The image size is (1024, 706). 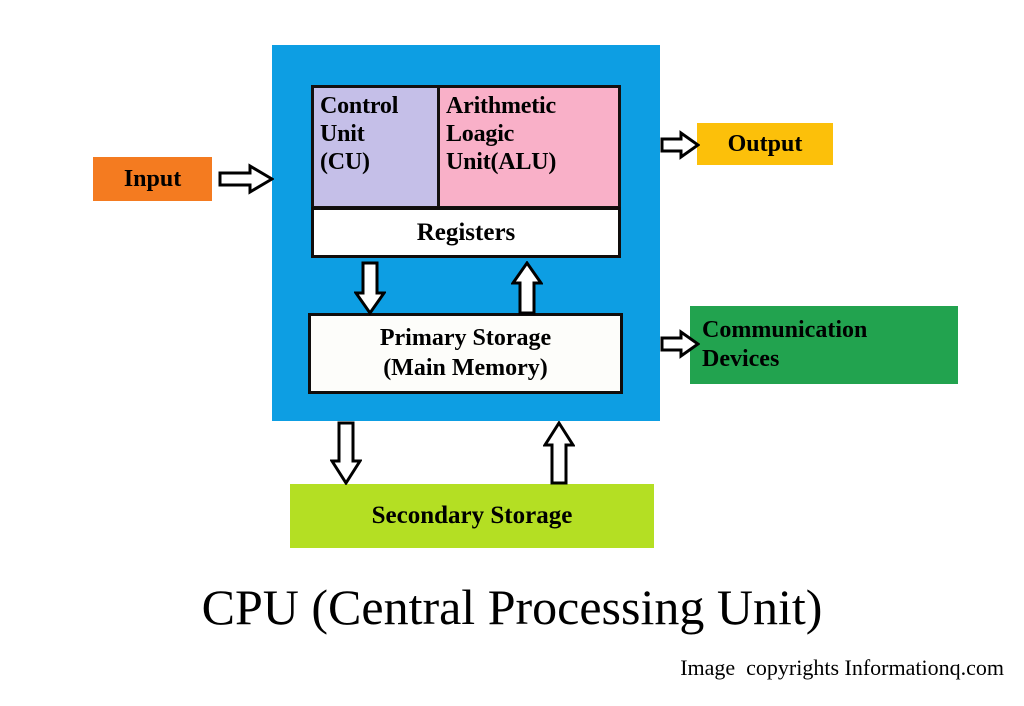 I want to click on secondary-storage-label: Secondary Storage, so click(x=472, y=515).